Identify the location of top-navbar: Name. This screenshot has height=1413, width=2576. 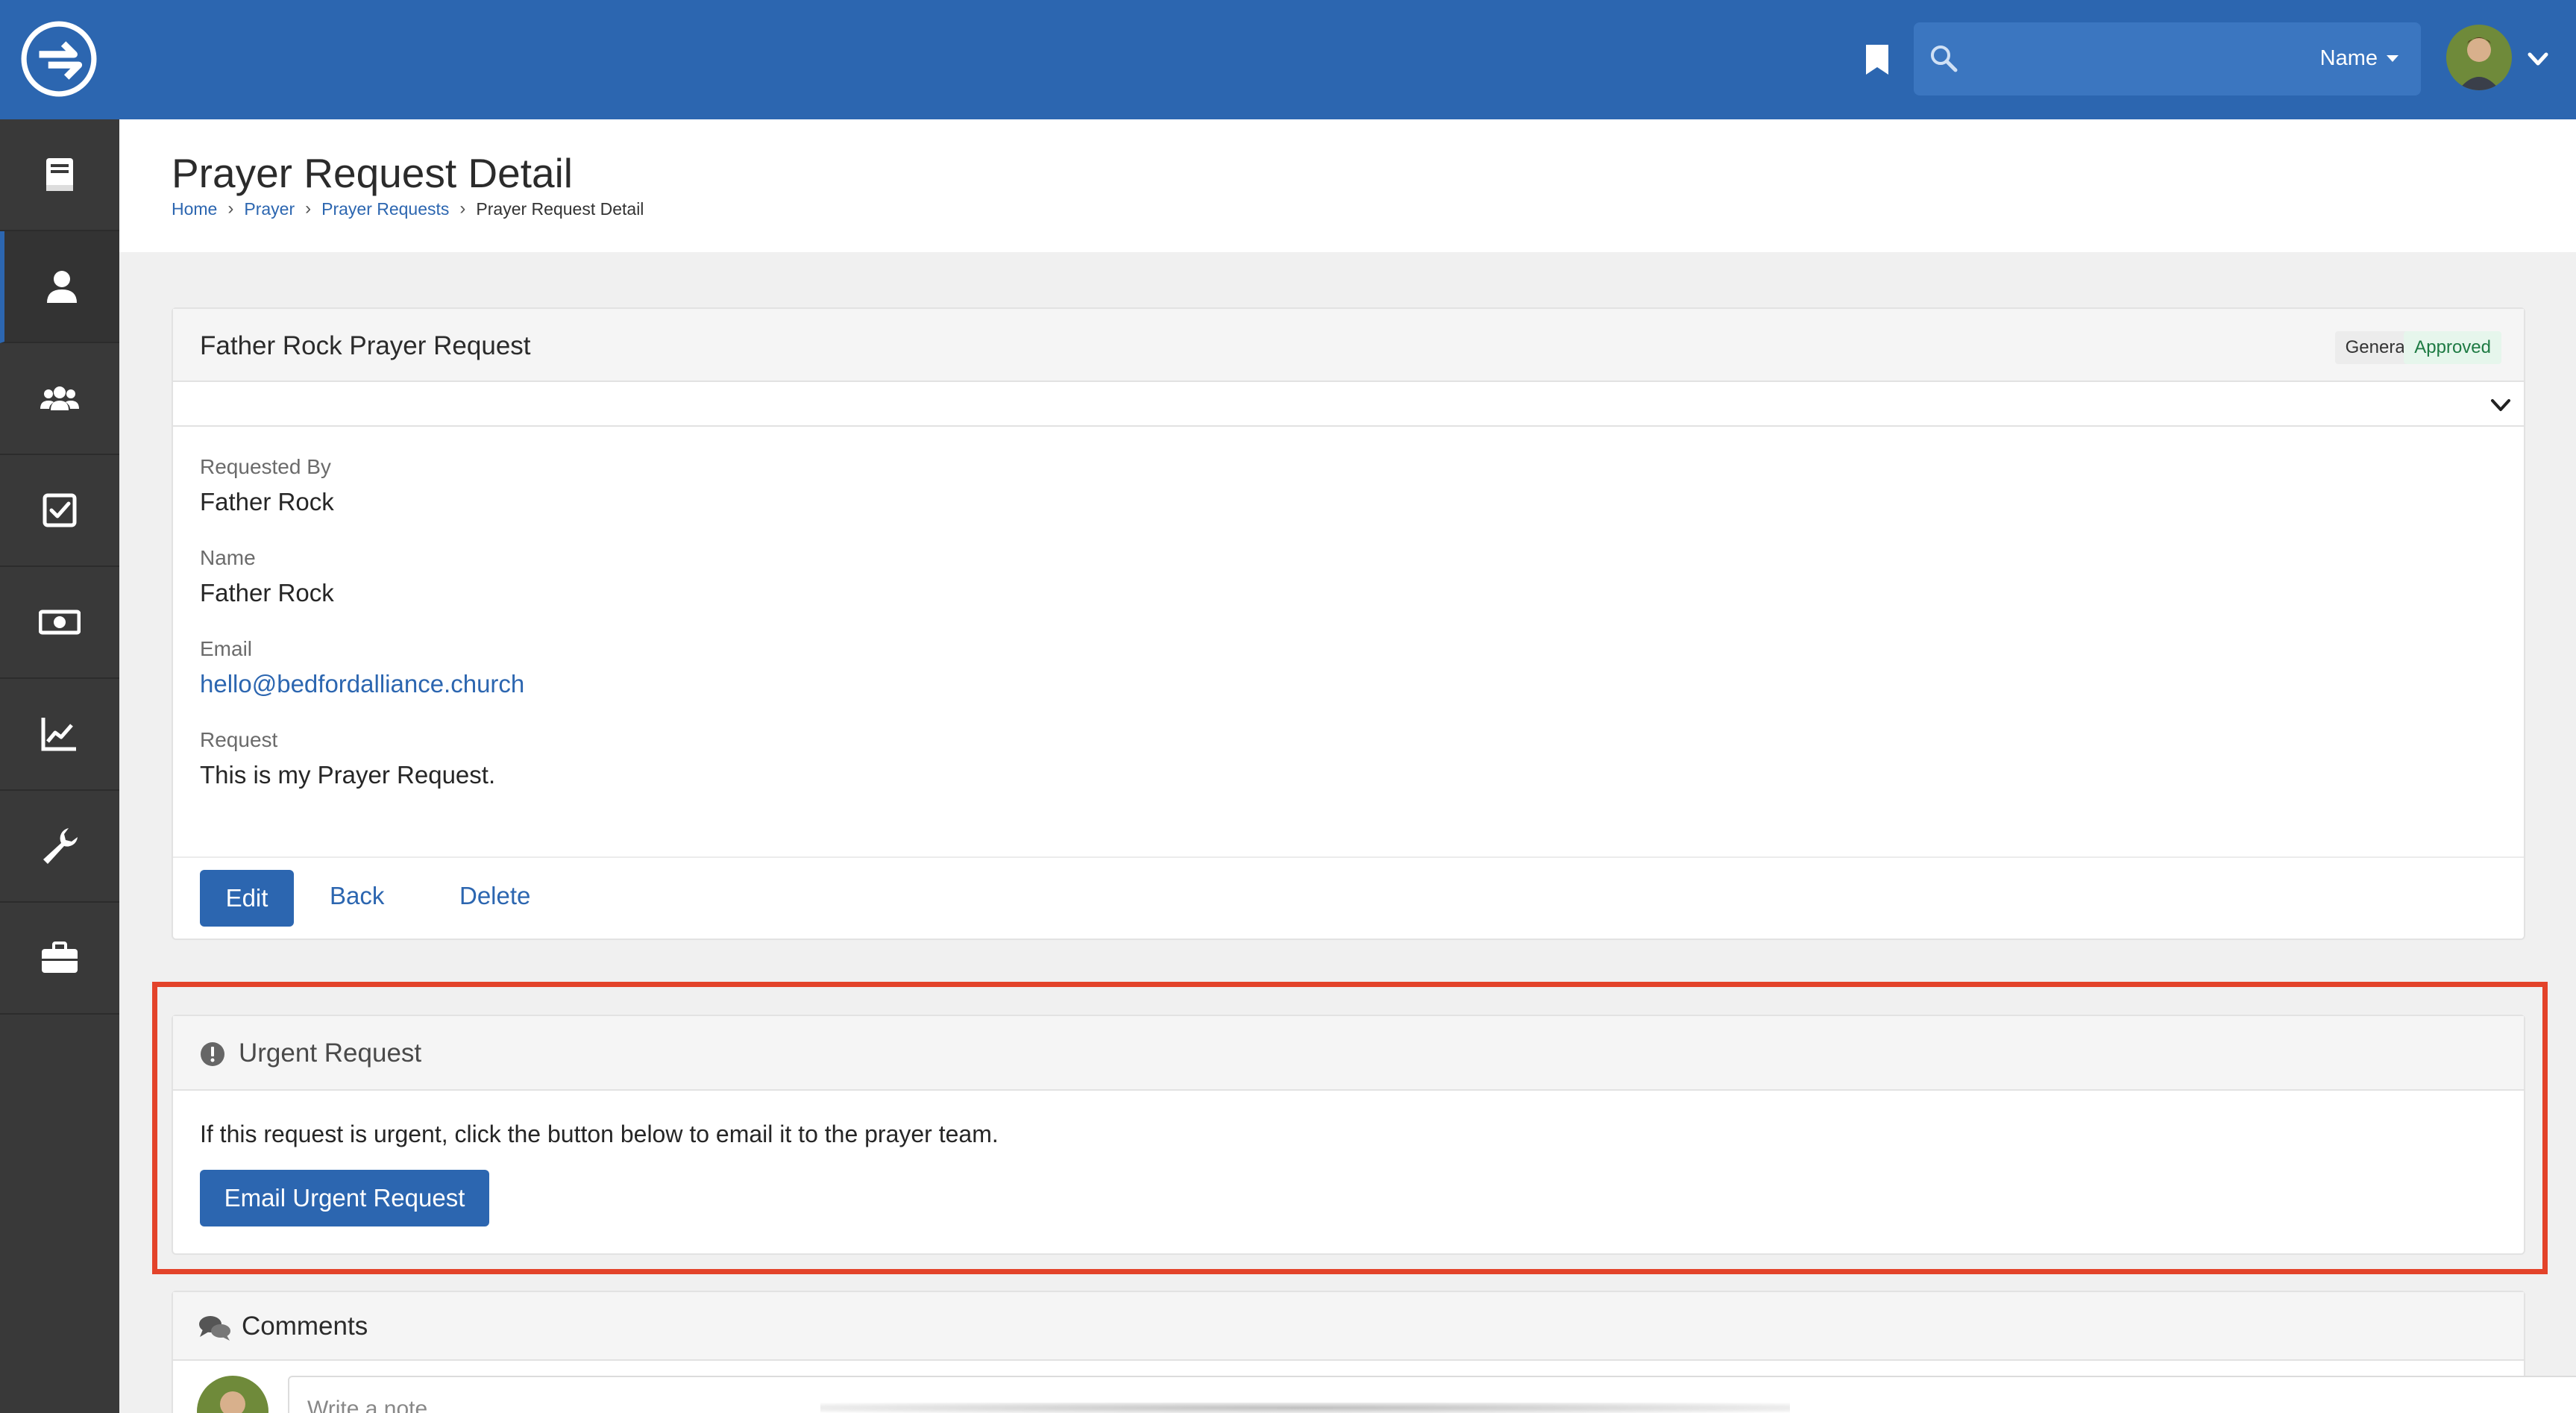
(1288, 59).